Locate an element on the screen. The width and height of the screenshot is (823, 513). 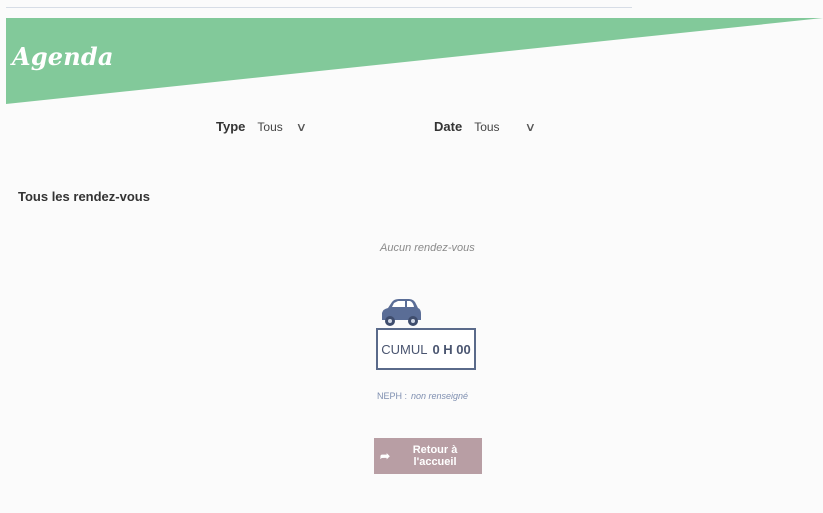
type-select: Tous ∨ is located at coordinates (282, 126).